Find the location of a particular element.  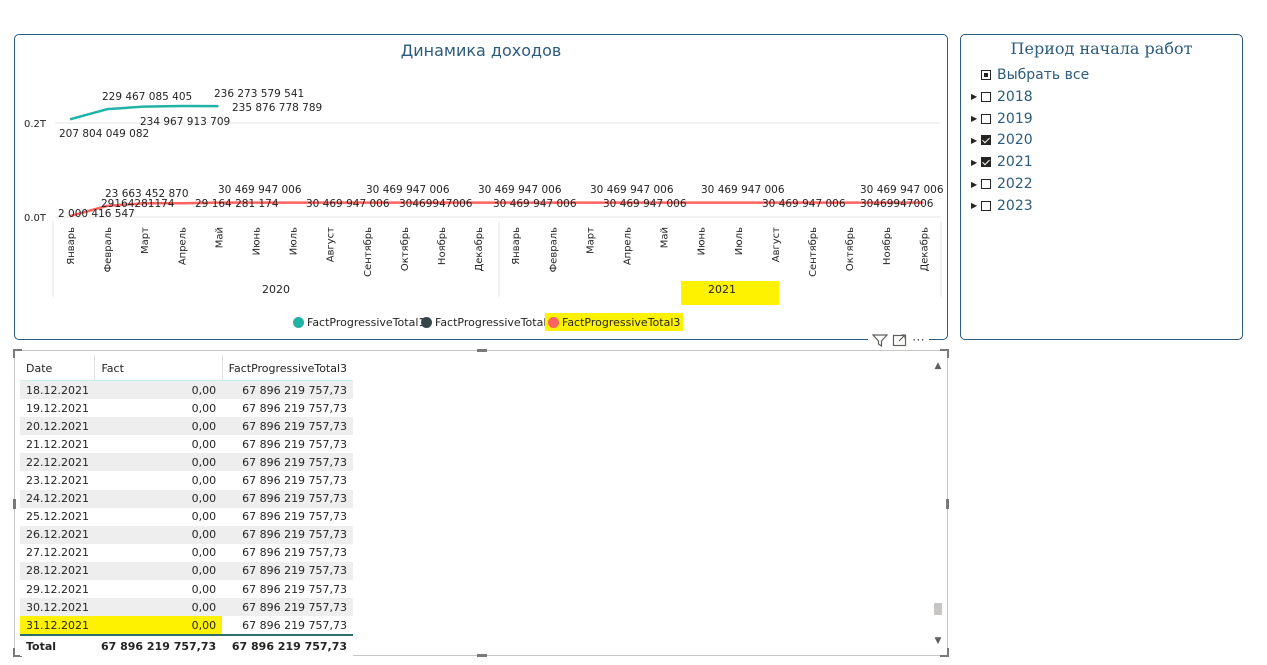

data-label: 234 967 913 709 is located at coordinates (185, 122).